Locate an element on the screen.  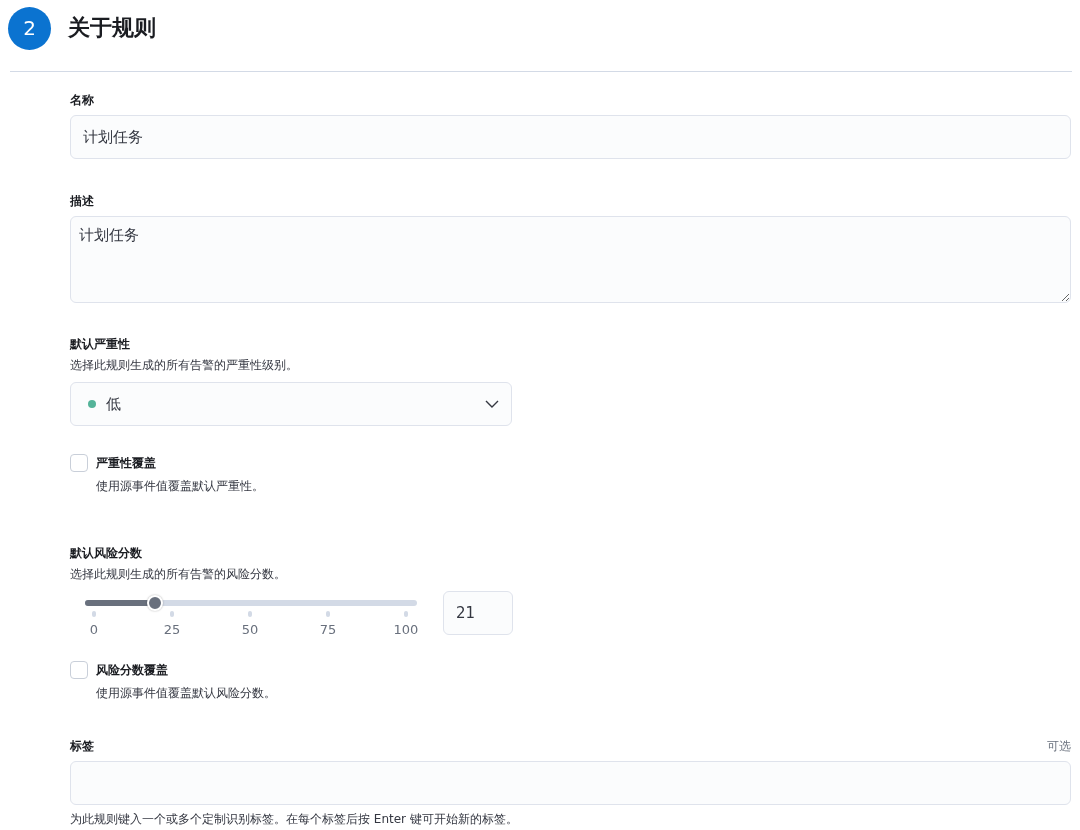
tick-label: 75 is located at coordinates (328, 629).